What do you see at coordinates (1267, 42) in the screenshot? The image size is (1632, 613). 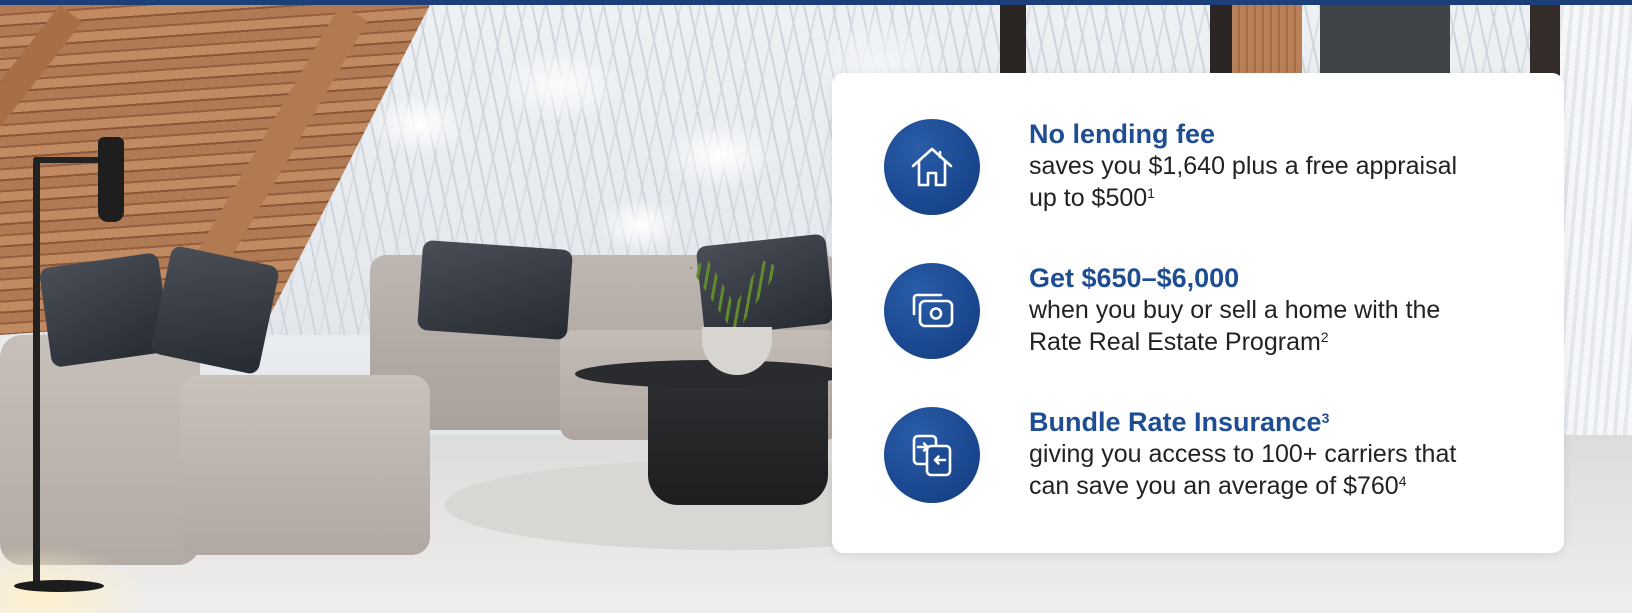 I see `wood-panel` at bounding box center [1267, 42].